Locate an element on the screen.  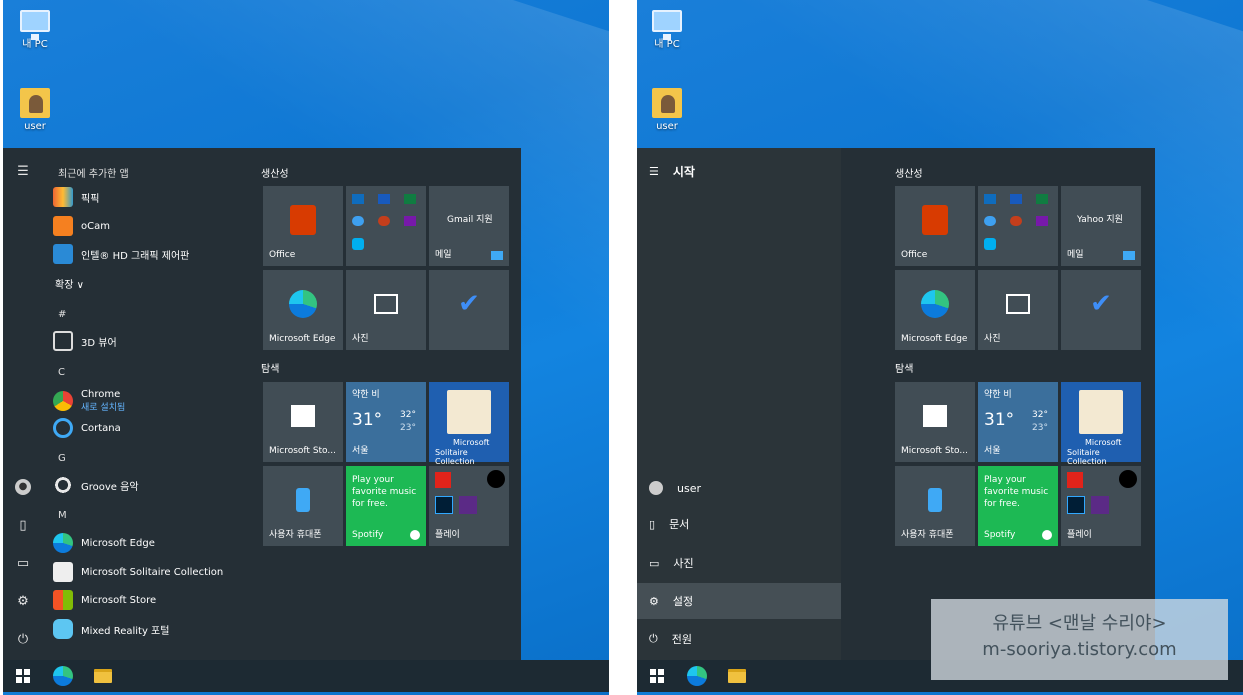
roblox-icon is located at coordinates (1075, 480).